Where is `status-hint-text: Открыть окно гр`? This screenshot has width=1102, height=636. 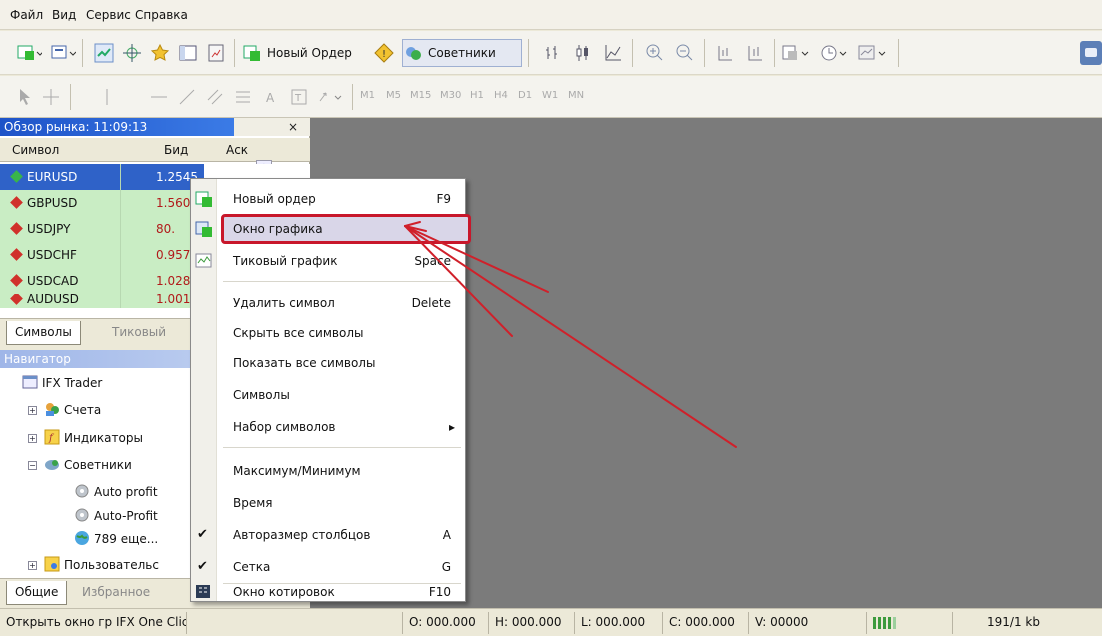 status-hint-text: Открыть окно гр is located at coordinates (59, 622).